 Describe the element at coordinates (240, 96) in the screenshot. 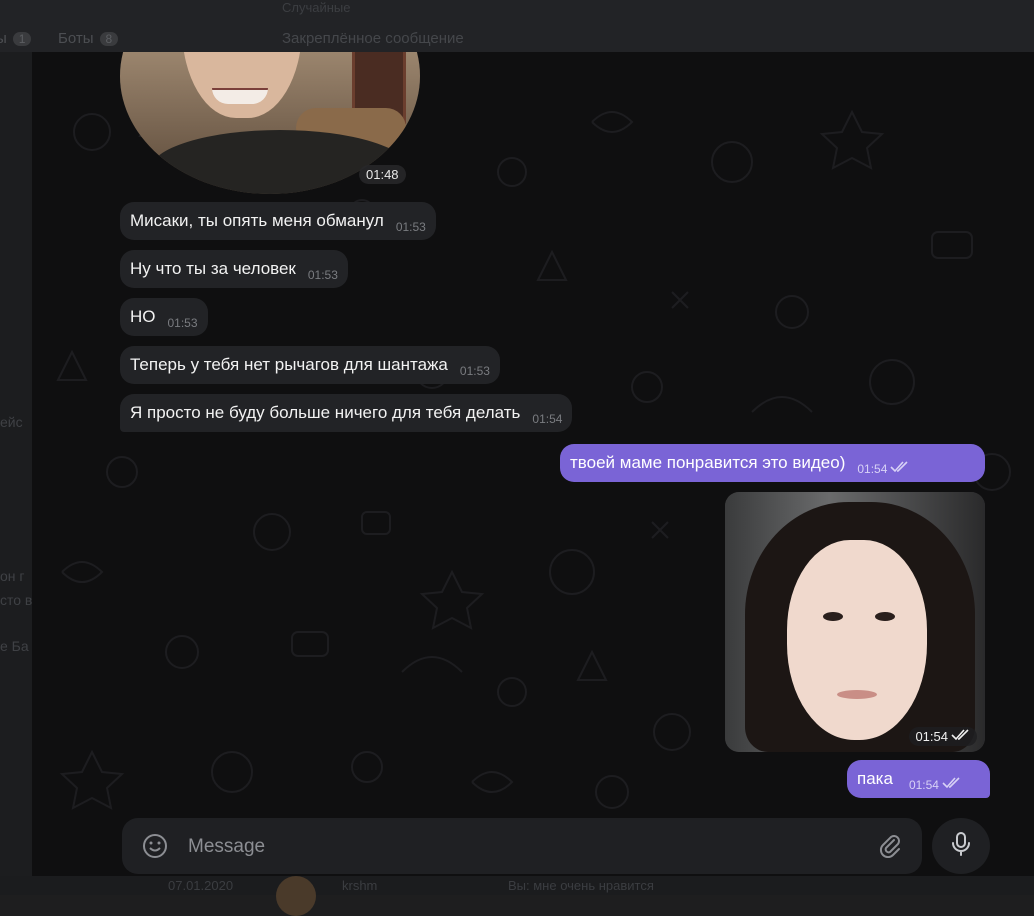

I see `video-smile` at that location.